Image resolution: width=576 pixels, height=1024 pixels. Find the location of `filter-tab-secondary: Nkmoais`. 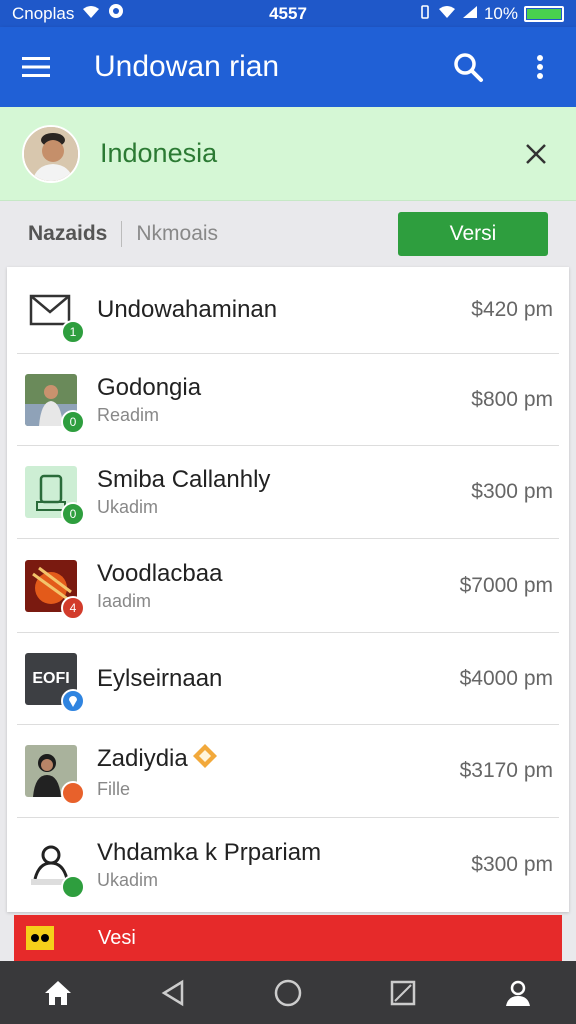

filter-tab-secondary: Nkmoais is located at coordinates (177, 234).